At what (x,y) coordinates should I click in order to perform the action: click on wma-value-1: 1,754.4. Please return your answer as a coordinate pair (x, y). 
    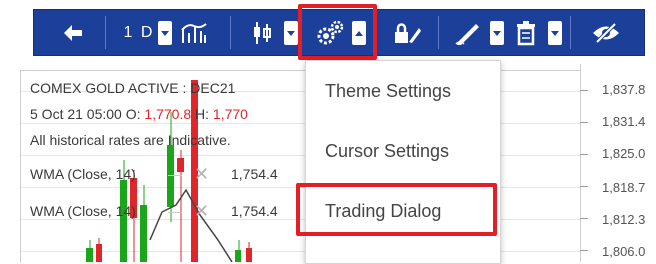
    Looking at the image, I should click on (254, 174).